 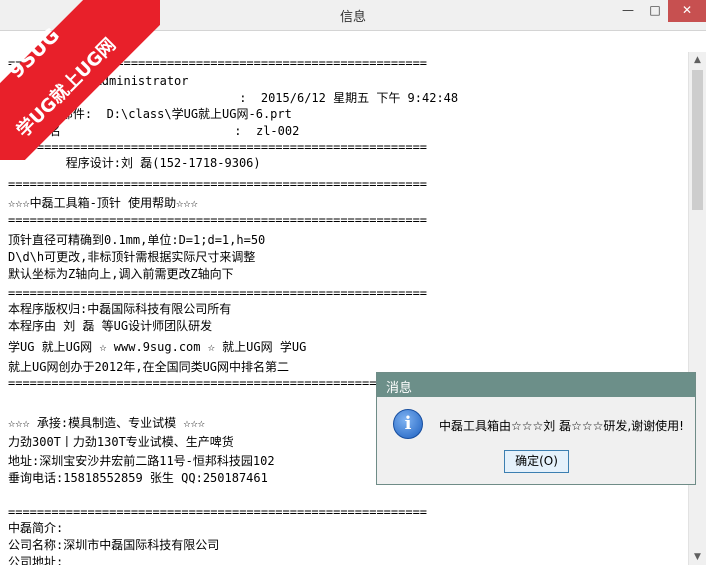 What do you see at coordinates (233, 98) in the screenshot?
I see `info-text-line: : 2015/6/12 星期五 下午 9:42:48` at bounding box center [233, 98].